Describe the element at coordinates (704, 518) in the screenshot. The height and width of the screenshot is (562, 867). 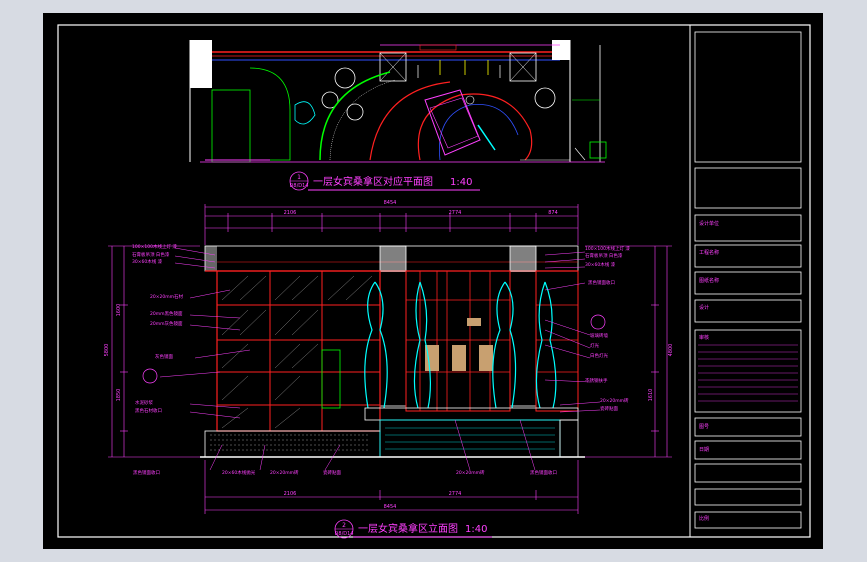
I see `title-label: 比例` at that location.